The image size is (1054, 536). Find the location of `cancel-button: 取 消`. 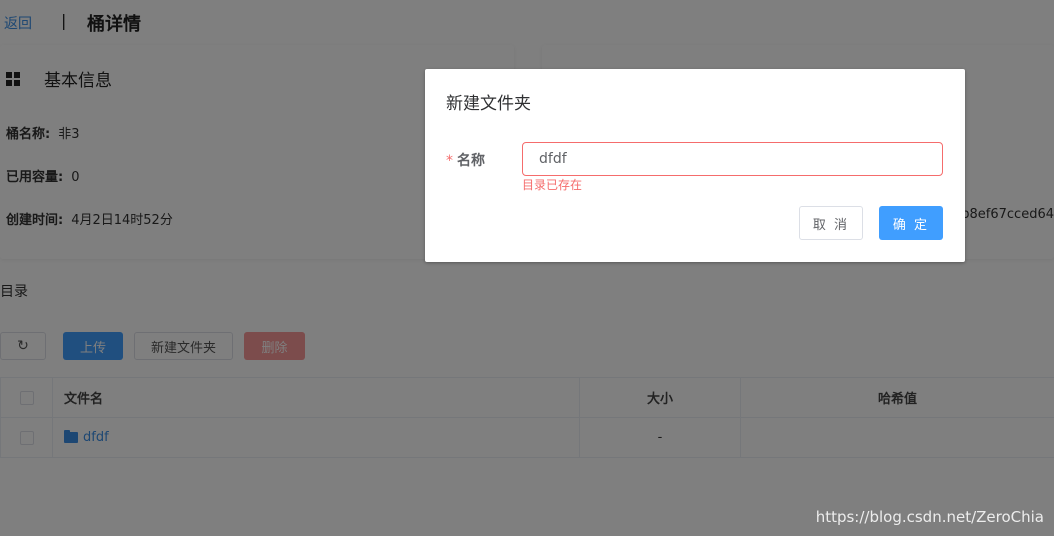

cancel-button: 取 消 is located at coordinates (831, 223).